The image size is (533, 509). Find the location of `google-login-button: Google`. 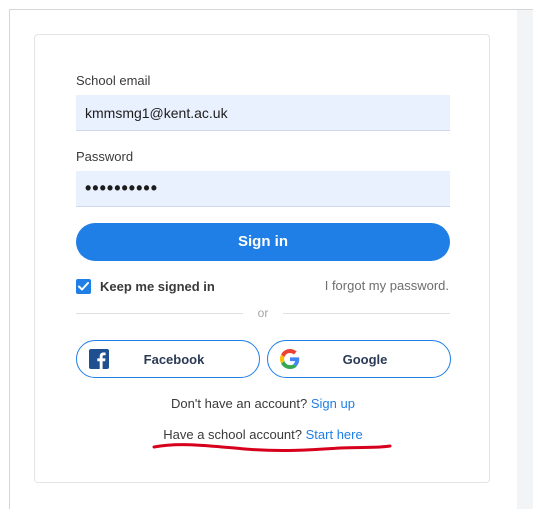

google-login-button: Google is located at coordinates (359, 359).